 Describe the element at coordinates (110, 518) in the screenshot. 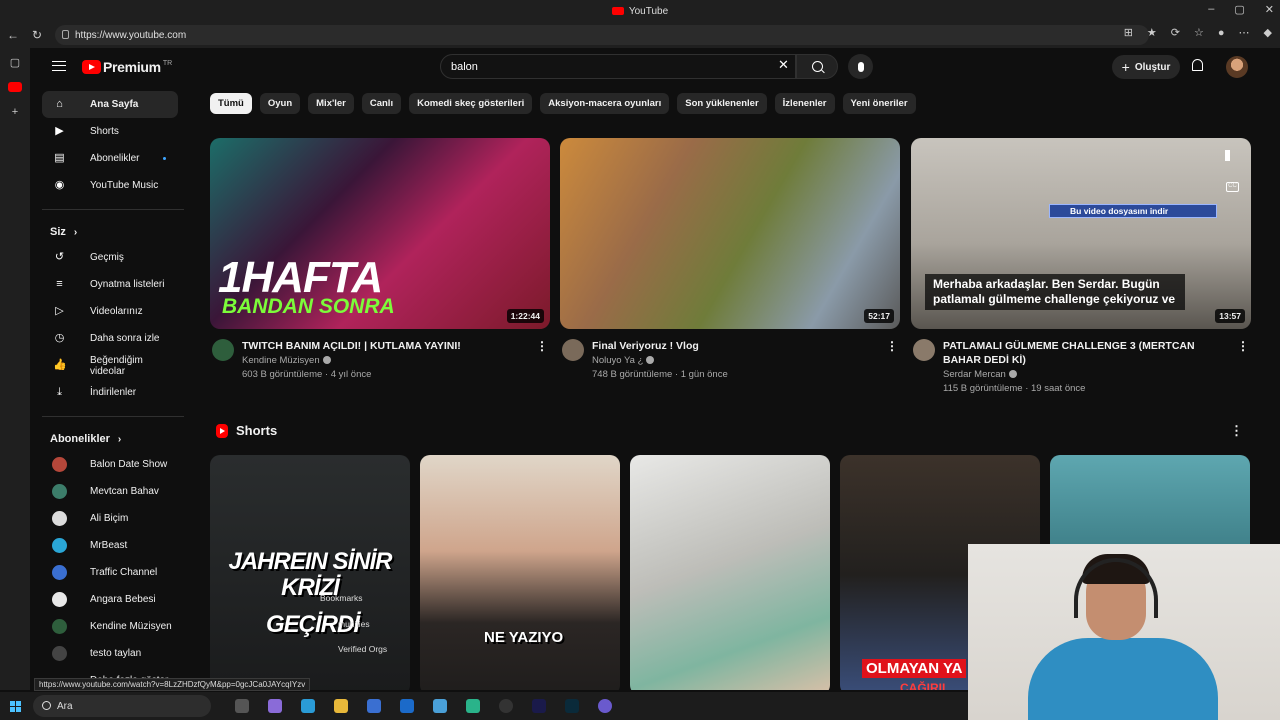

I see `subscription-item: Ali Biçim` at that location.